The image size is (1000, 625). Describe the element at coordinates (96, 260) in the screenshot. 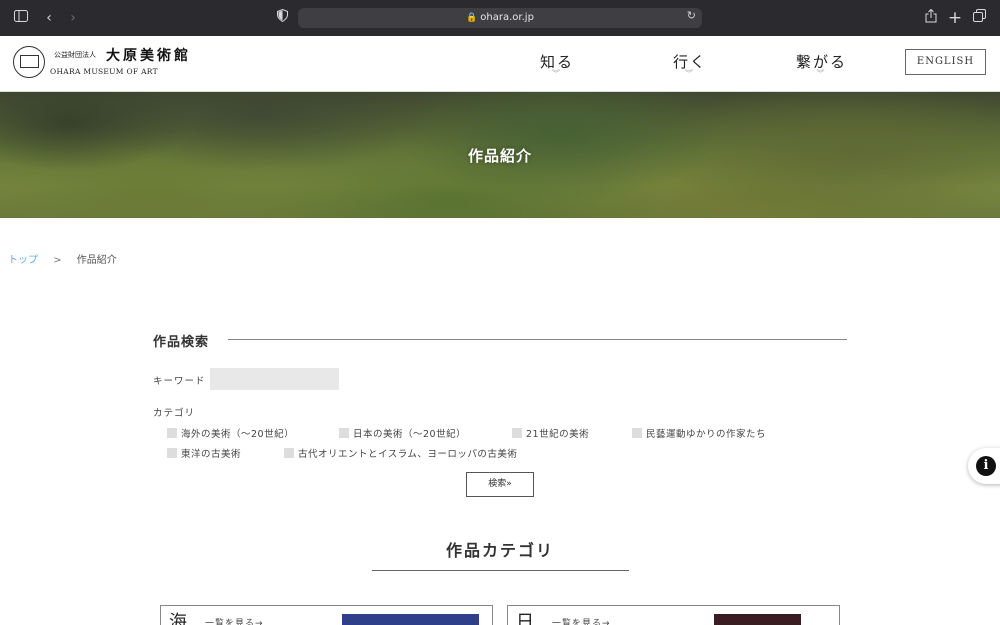

I see `breadcrumb-current: 作品紹介` at that location.